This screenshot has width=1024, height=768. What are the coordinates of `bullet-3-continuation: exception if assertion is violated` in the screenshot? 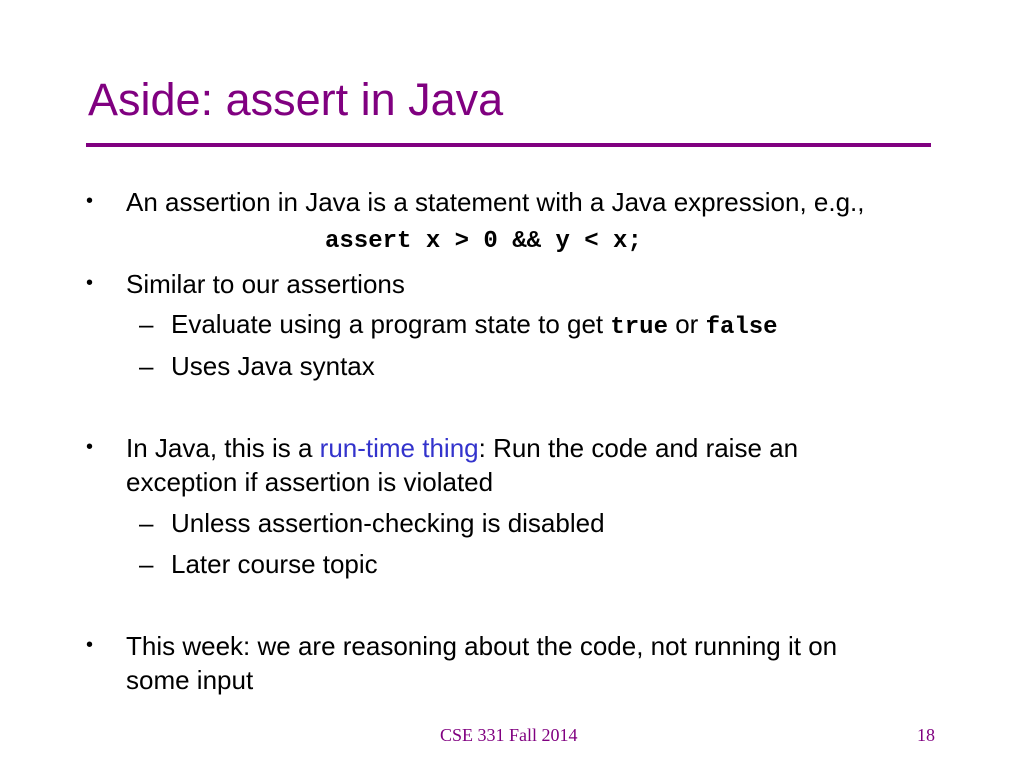 It's located at (310, 482).